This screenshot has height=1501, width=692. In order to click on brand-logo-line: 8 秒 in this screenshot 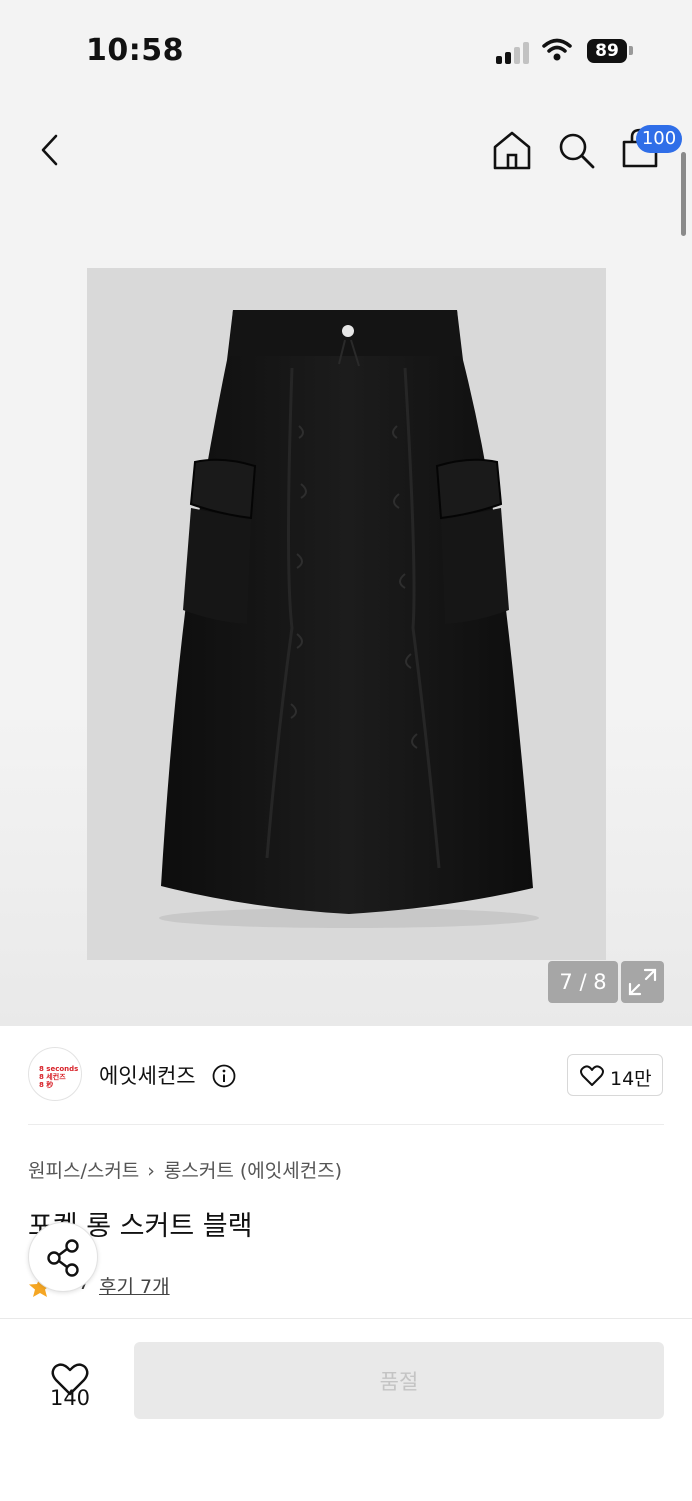, I will do `click(46, 1085)`.